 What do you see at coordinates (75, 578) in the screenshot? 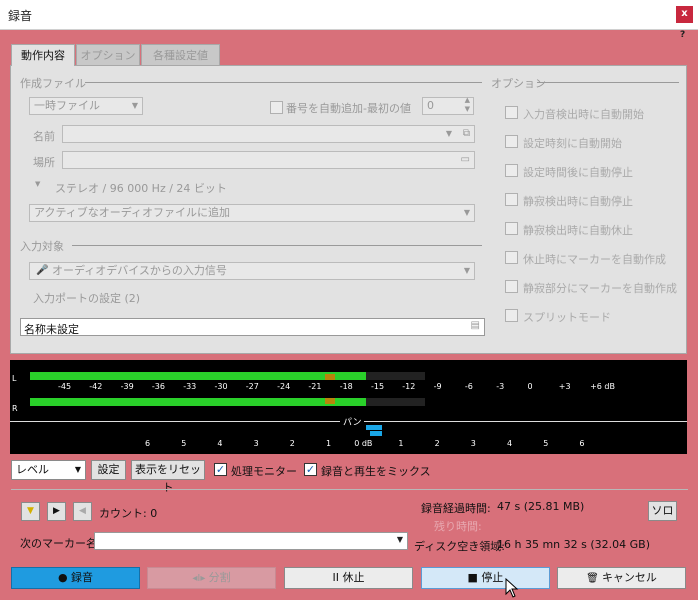
I see `record-button: ● 録音` at bounding box center [75, 578].